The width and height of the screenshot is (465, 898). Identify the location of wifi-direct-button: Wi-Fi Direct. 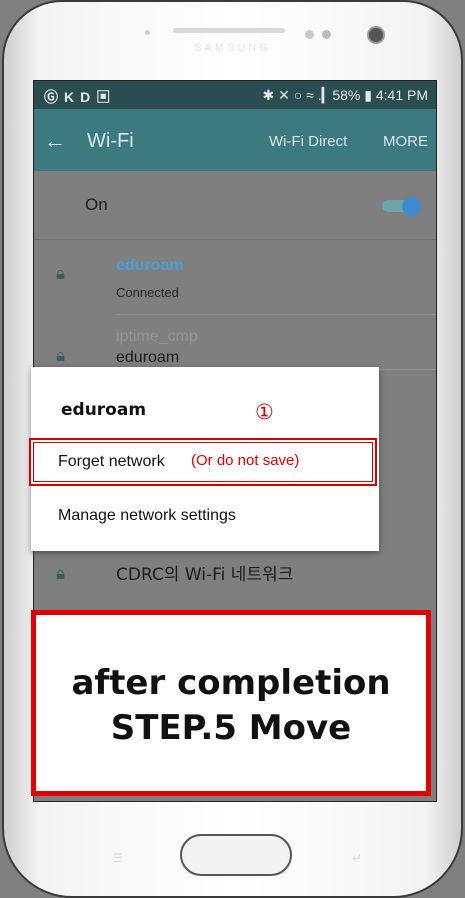
(308, 141).